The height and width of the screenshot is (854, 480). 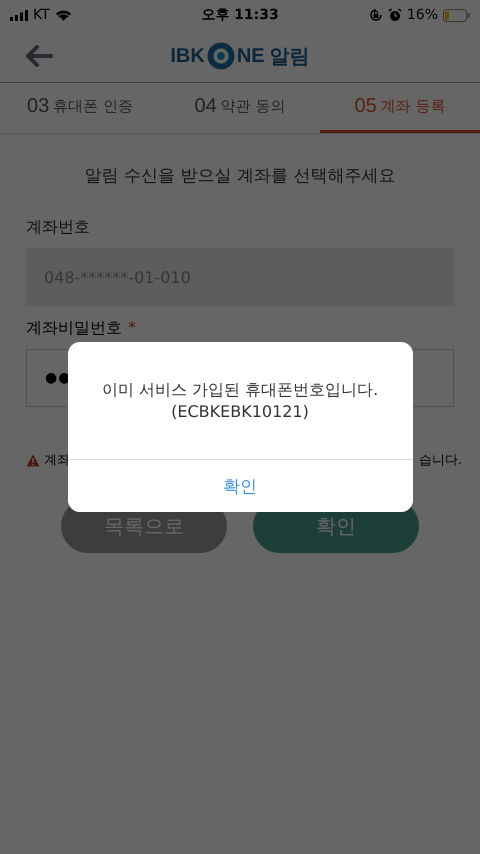 What do you see at coordinates (240, 411) in the screenshot?
I see `error-code: (ECBKEBK10121)` at bounding box center [240, 411].